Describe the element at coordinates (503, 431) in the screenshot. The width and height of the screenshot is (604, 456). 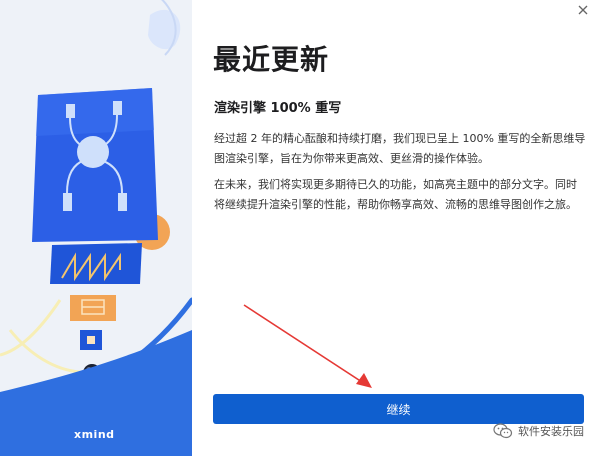
I see `wechat-icon` at that location.